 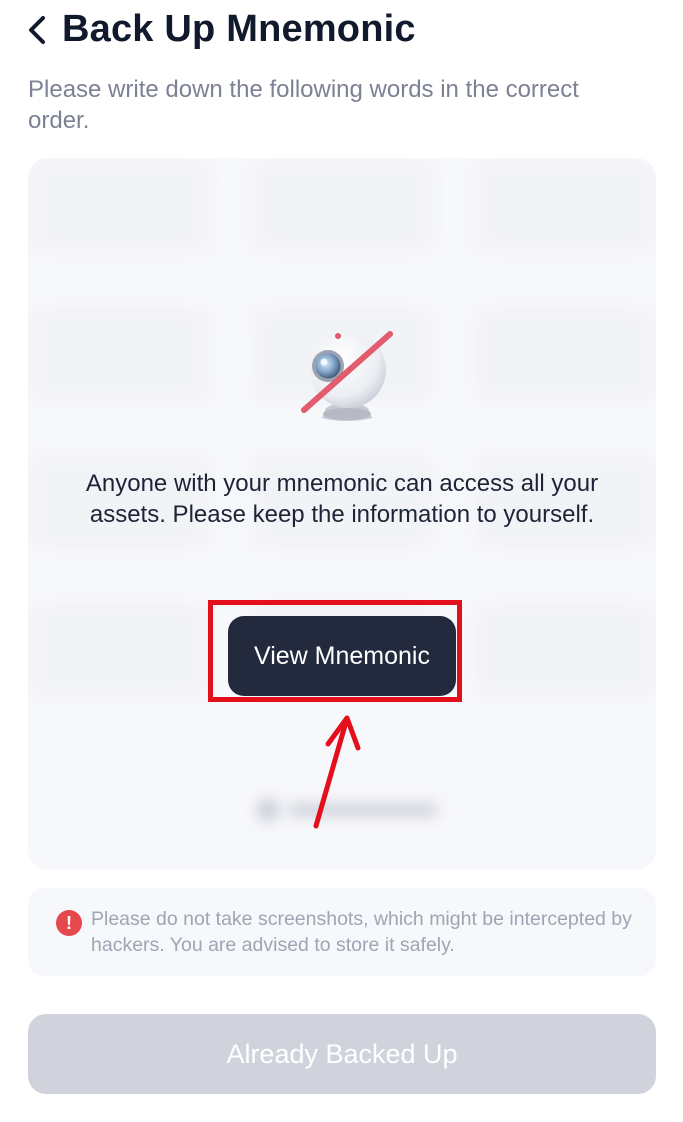 What do you see at coordinates (346, 374) in the screenshot?
I see `camera-off-icon` at bounding box center [346, 374].